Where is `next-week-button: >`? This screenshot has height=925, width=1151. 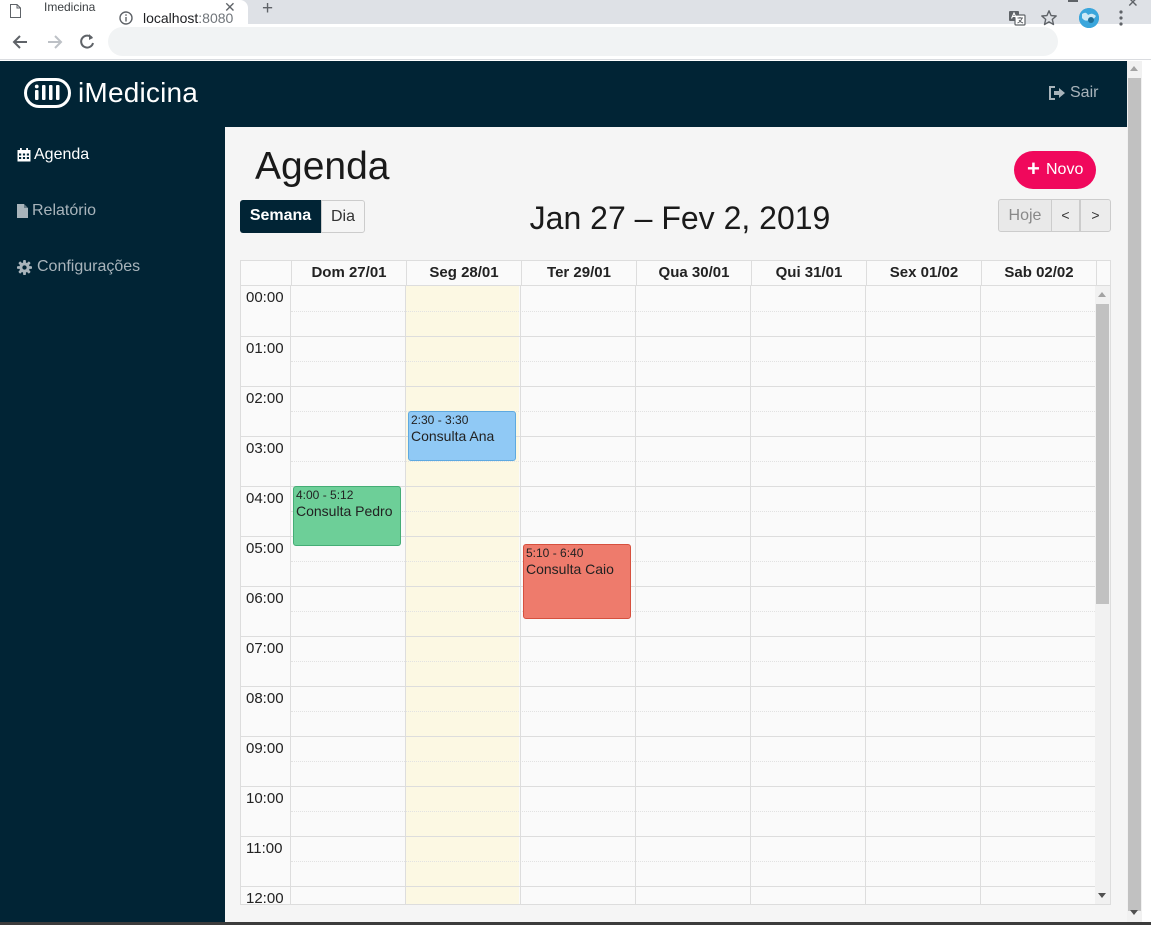 next-week-button: > is located at coordinates (1095, 215).